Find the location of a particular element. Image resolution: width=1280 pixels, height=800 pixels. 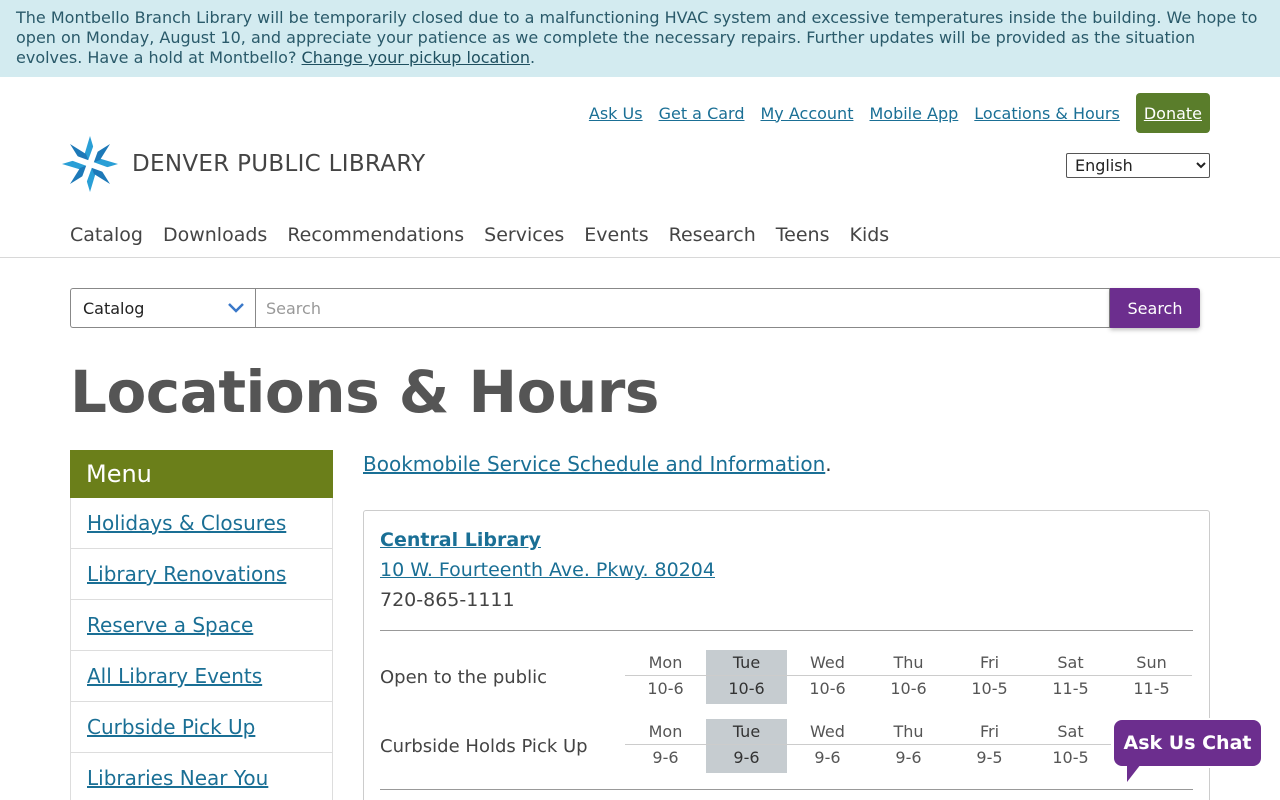

menu-item-renovations: Library Renovations is located at coordinates (201, 574).